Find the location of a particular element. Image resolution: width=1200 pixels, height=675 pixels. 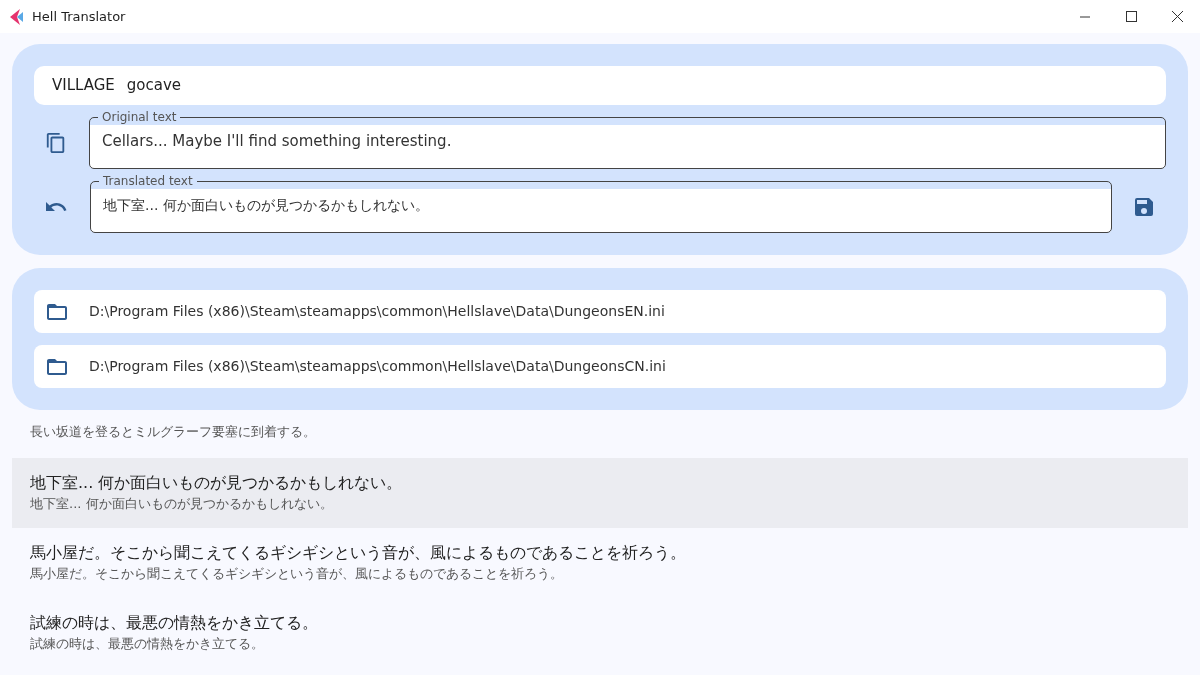

translation-list-item: 地下室... 何か面白いものが見つかるかもしれない。 地下室... 何か面白いものが見つかるかもしれない。 is located at coordinates (600, 493).